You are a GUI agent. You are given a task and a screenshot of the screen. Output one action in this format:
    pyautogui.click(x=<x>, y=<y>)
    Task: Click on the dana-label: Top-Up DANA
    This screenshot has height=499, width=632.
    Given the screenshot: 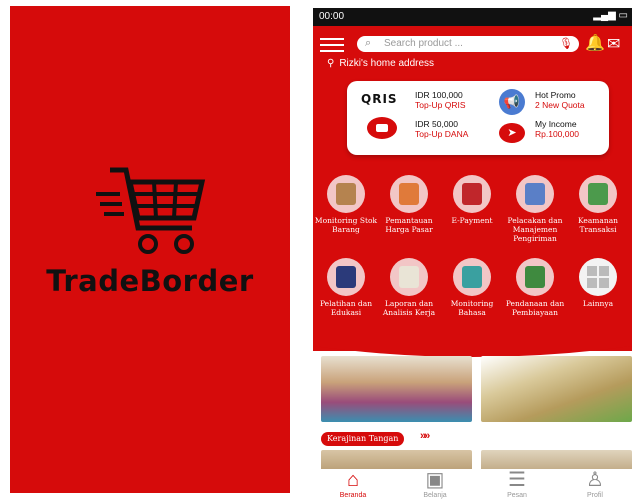 What is the action you would take?
    pyautogui.click(x=442, y=134)
    